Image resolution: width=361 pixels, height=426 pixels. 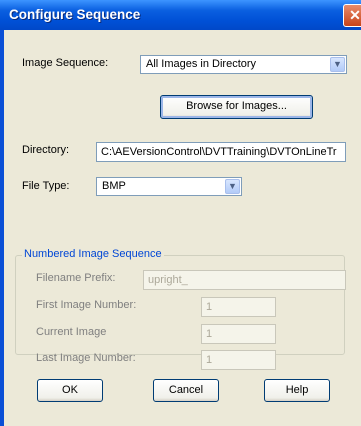 I want to click on filename-prefix-field: upright_, so click(x=244, y=280).